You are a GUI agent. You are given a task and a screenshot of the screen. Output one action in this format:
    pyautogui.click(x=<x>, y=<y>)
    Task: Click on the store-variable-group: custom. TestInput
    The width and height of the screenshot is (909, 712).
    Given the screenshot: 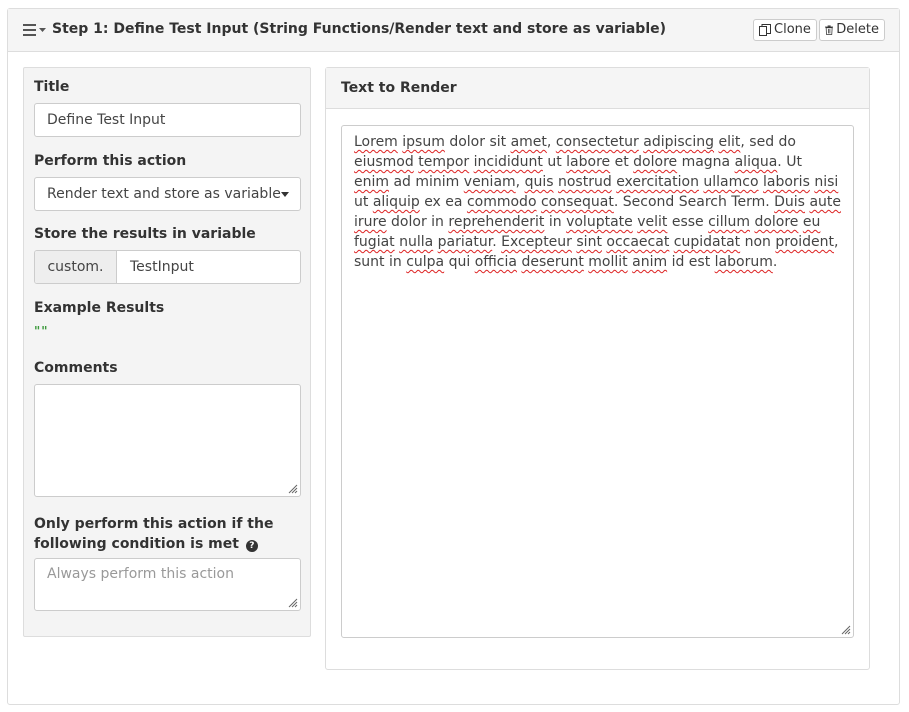 What is the action you would take?
    pyautogui.click(x=167, y=267)
    